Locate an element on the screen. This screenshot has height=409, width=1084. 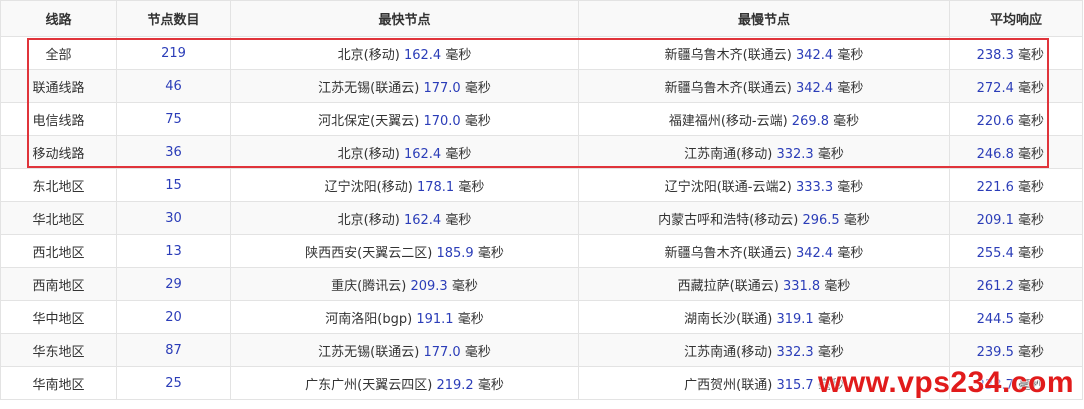
slowest-node-cell: 内蒙古呼和浩特(移动云) 296.5 毫秒 is located at coordinates (764, 218).